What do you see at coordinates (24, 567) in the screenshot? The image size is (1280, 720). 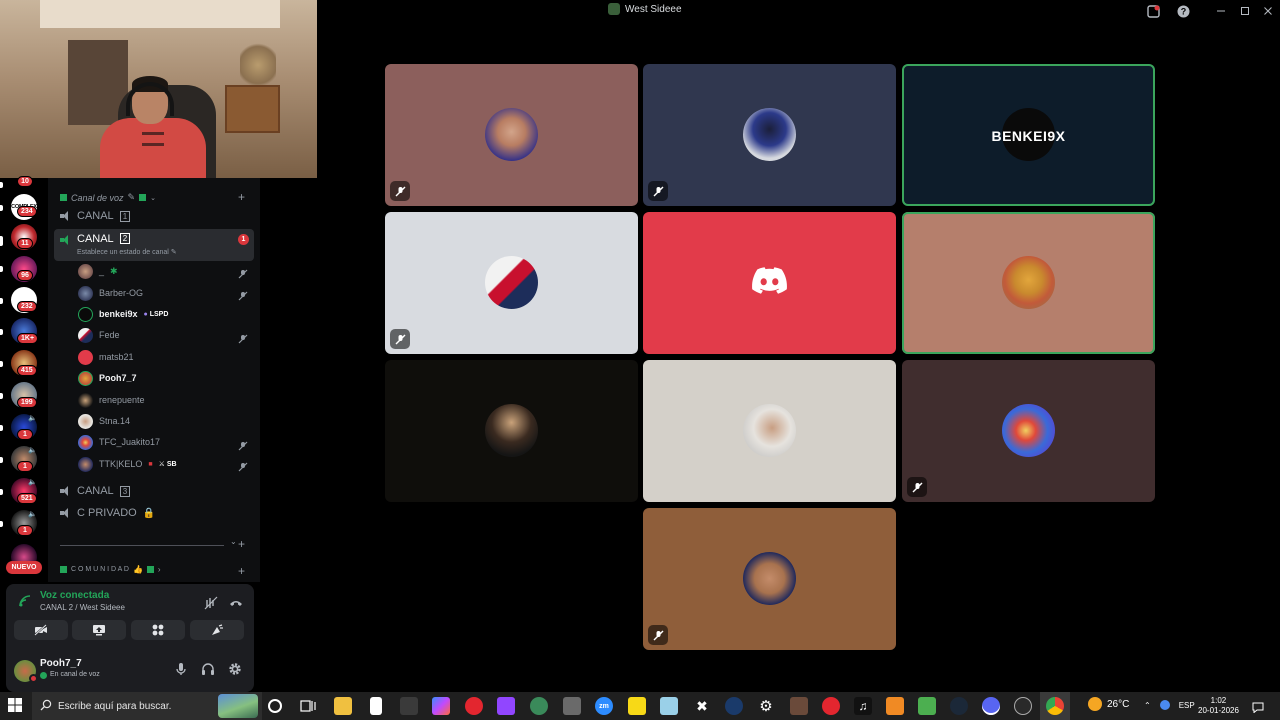 I see `new-servers-badge: NUEVO` at bounding box center [24, 567].